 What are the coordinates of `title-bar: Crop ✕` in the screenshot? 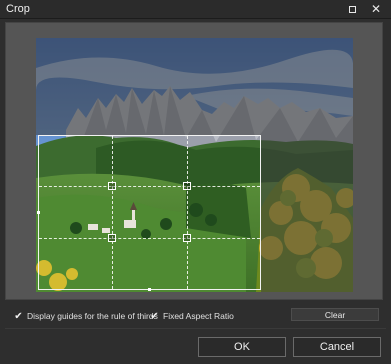 It's located at (195, 9).